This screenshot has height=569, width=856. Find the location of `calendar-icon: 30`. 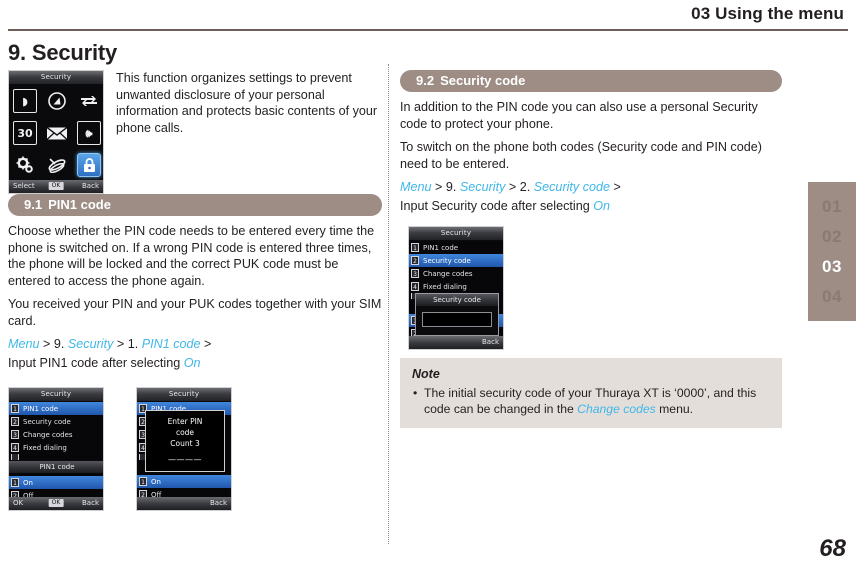

calendar-icon: 30 is located at coordinates (25, 133).